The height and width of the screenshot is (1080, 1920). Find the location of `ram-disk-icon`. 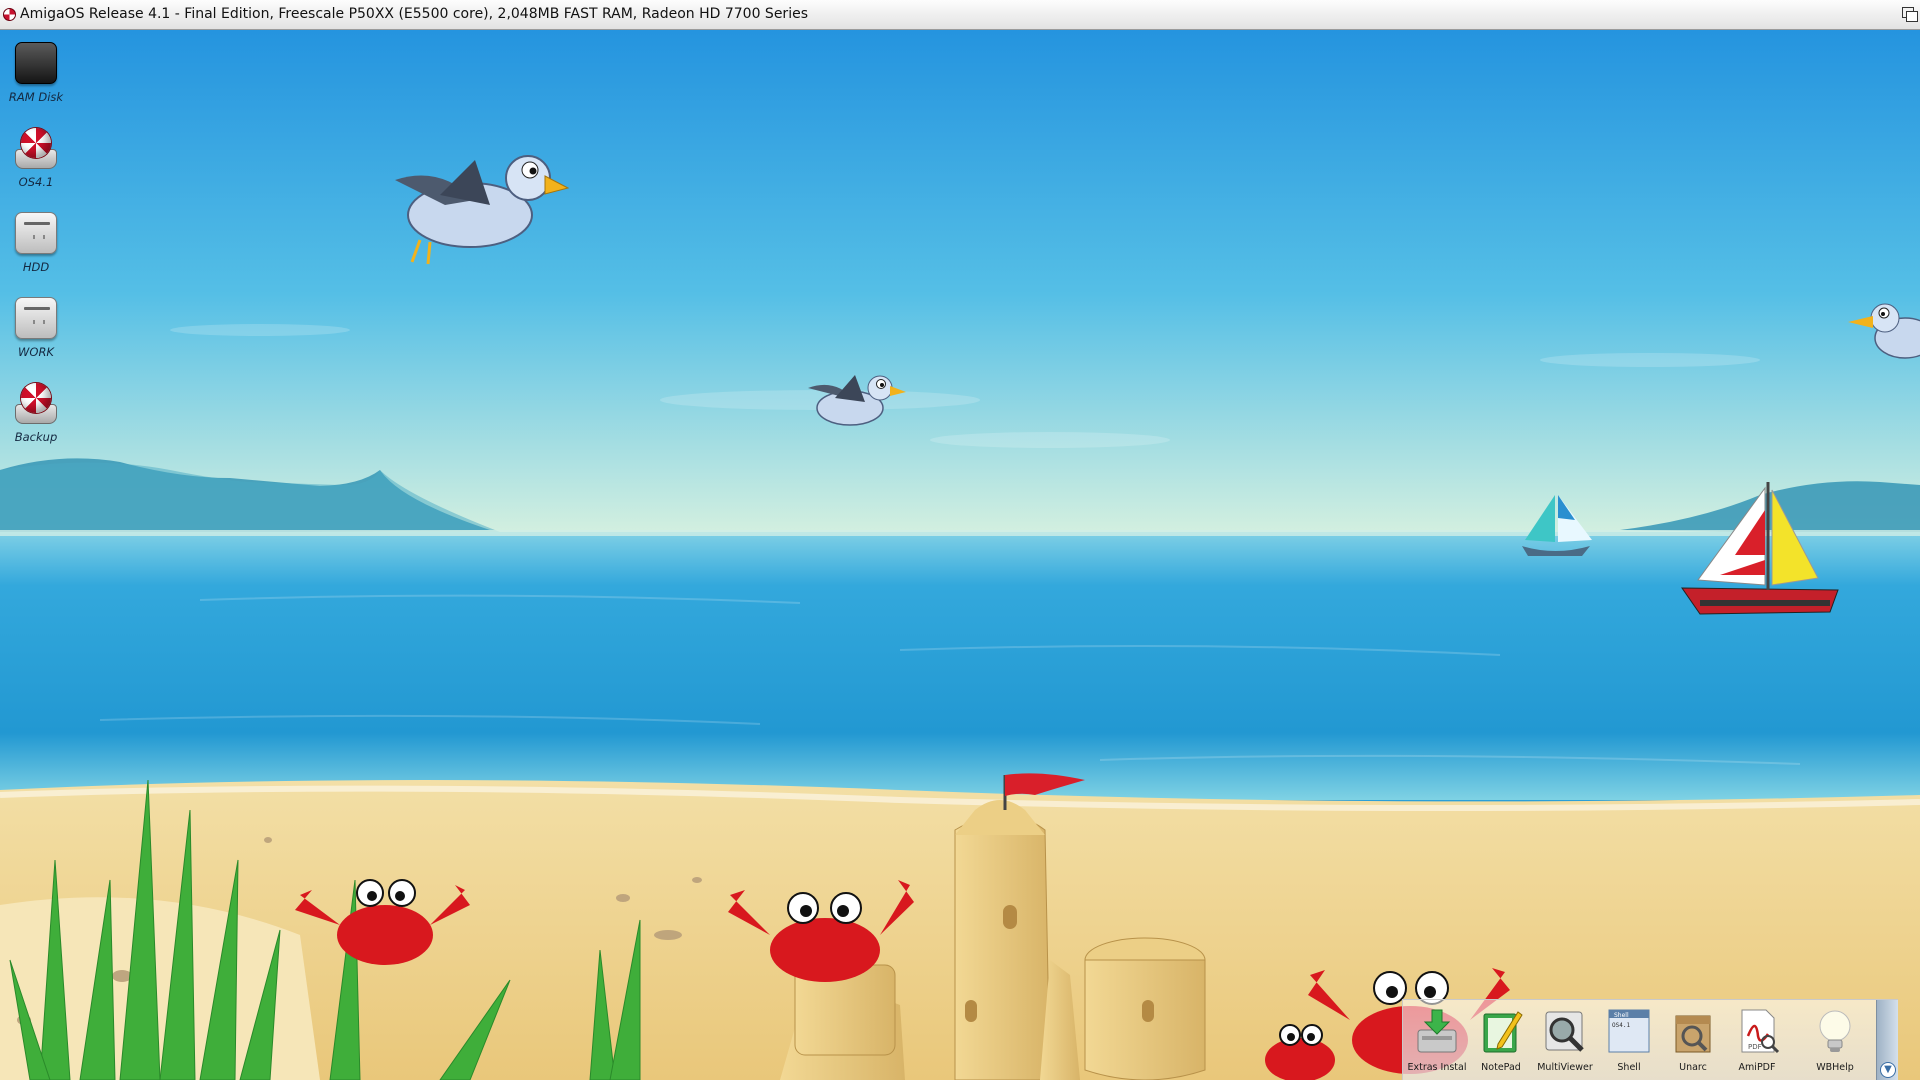

ram-disk-icon is located at coordinates (36, 64).